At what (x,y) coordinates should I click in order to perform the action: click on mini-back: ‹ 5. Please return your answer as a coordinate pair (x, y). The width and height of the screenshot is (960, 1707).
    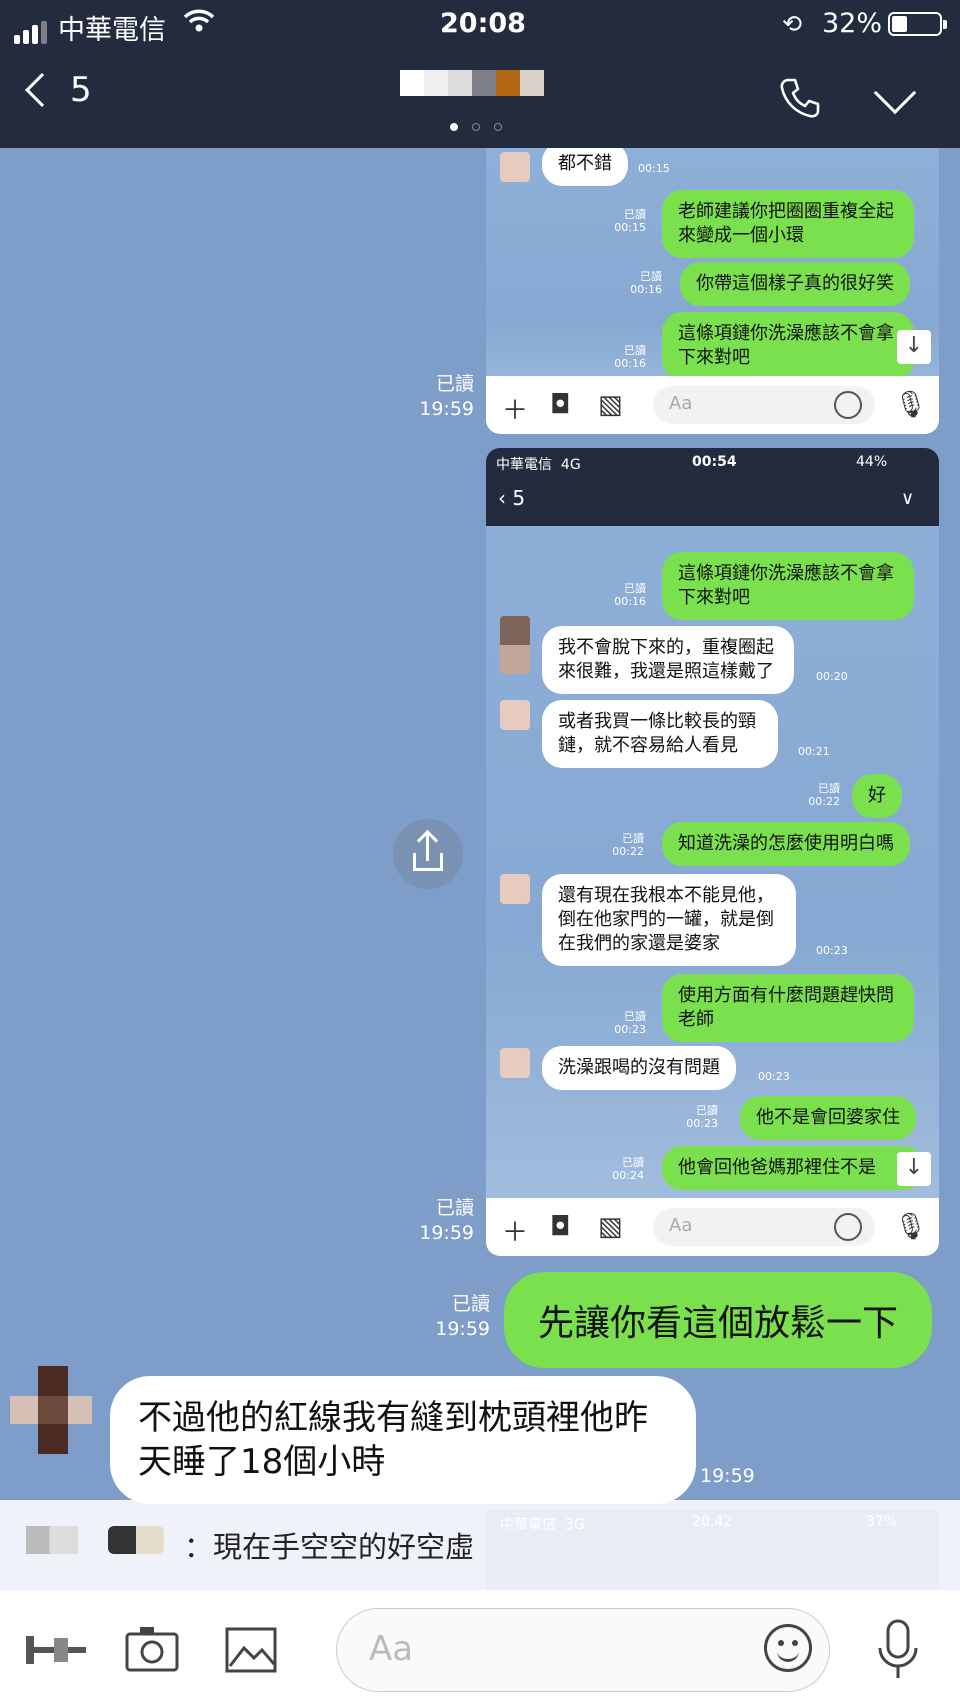
    Looking at the image, I should click on (512, 498).